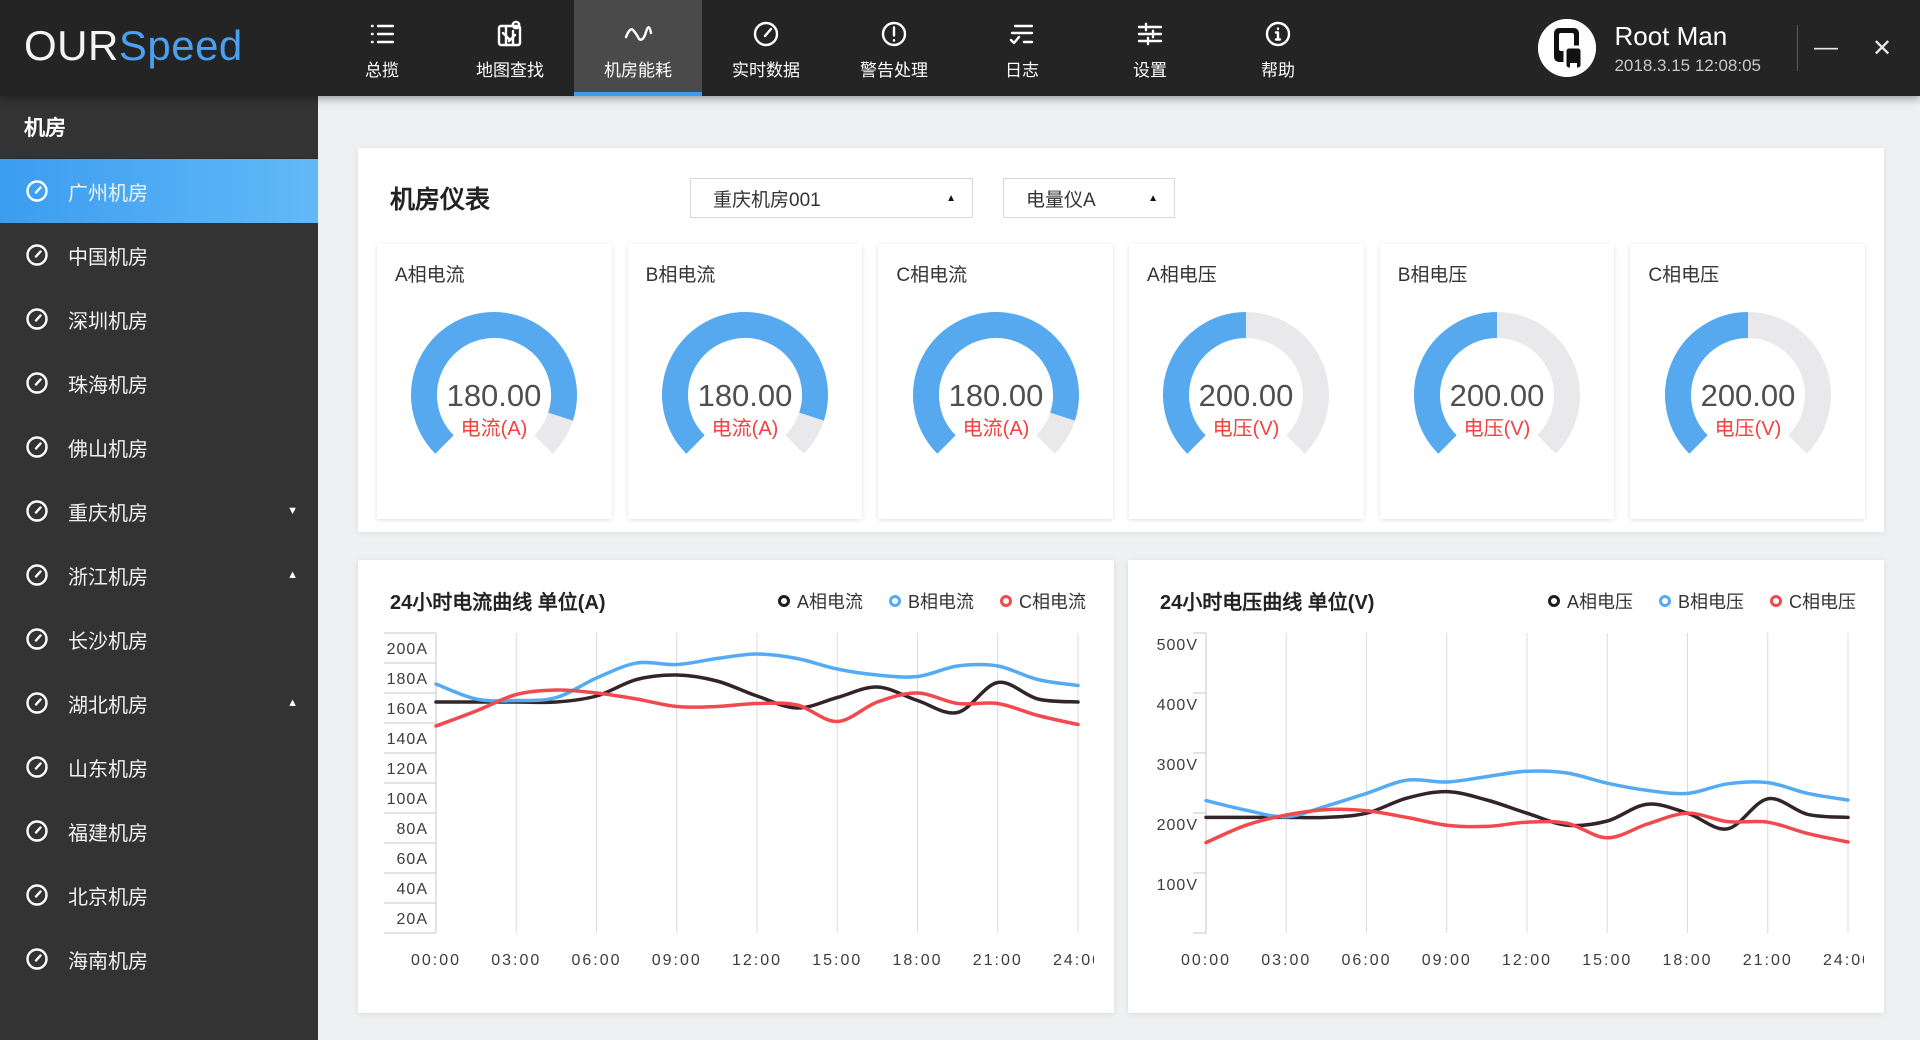  What do you see at coordinates (159, 639) in the screenshot?
I see `sidebar-item-7: 长沙机房` at bounding box center [159, 639].